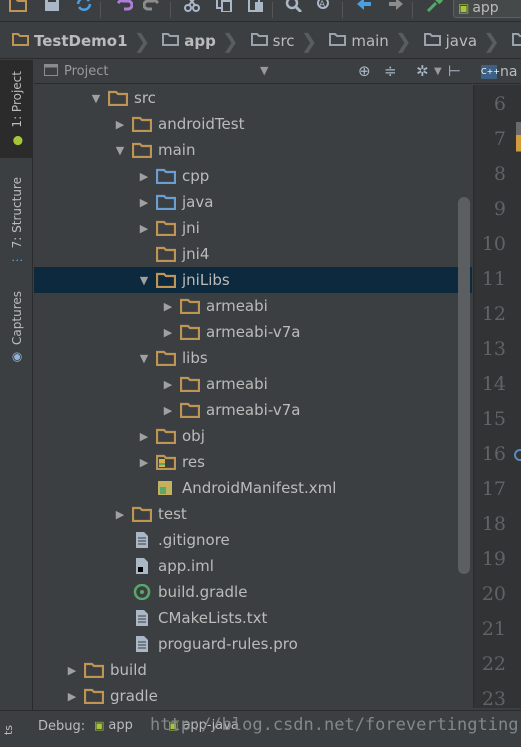 Image resolution: width=521 pixels, height=747 pixels. Describe the element at coordinates (253, 228) in the screenshot. I see `tree-item: ▶ jni` at that location.